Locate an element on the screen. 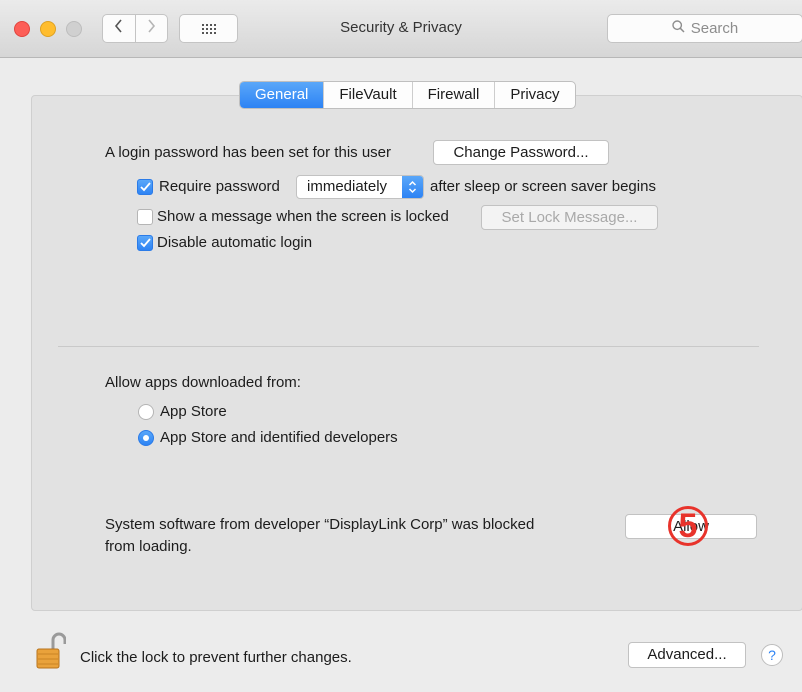 Image resolution: width=802 pixels, height=692 pixels. section-divider is located at coordinates (408, 346).